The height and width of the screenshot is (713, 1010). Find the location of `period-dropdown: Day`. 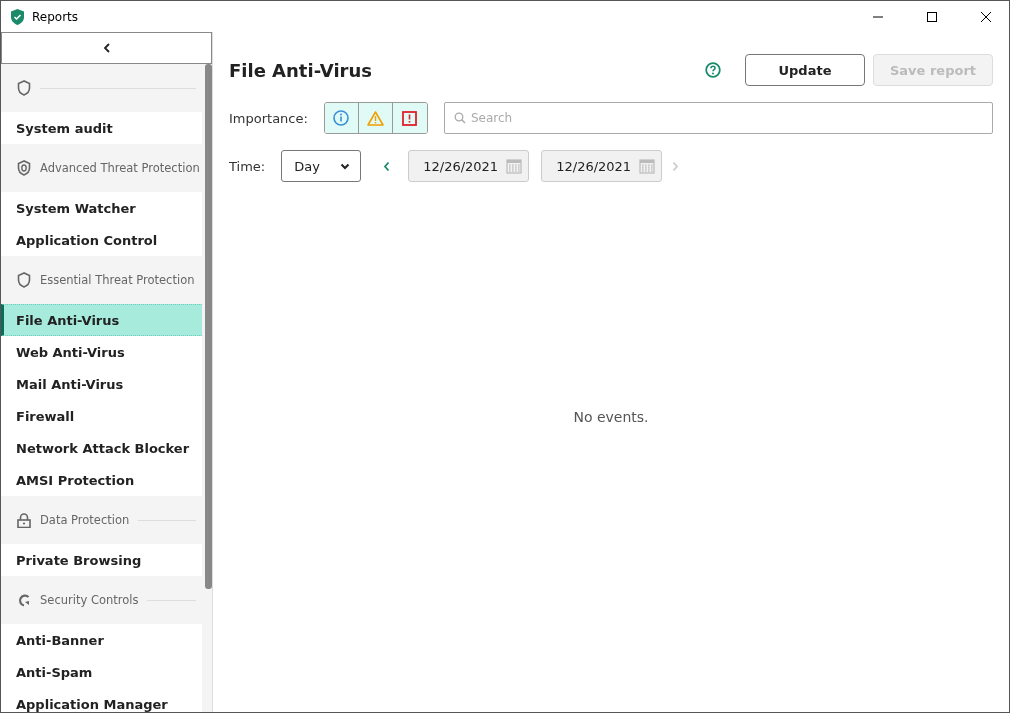

period-dropdown: Day is located at coordinates (321, 166).